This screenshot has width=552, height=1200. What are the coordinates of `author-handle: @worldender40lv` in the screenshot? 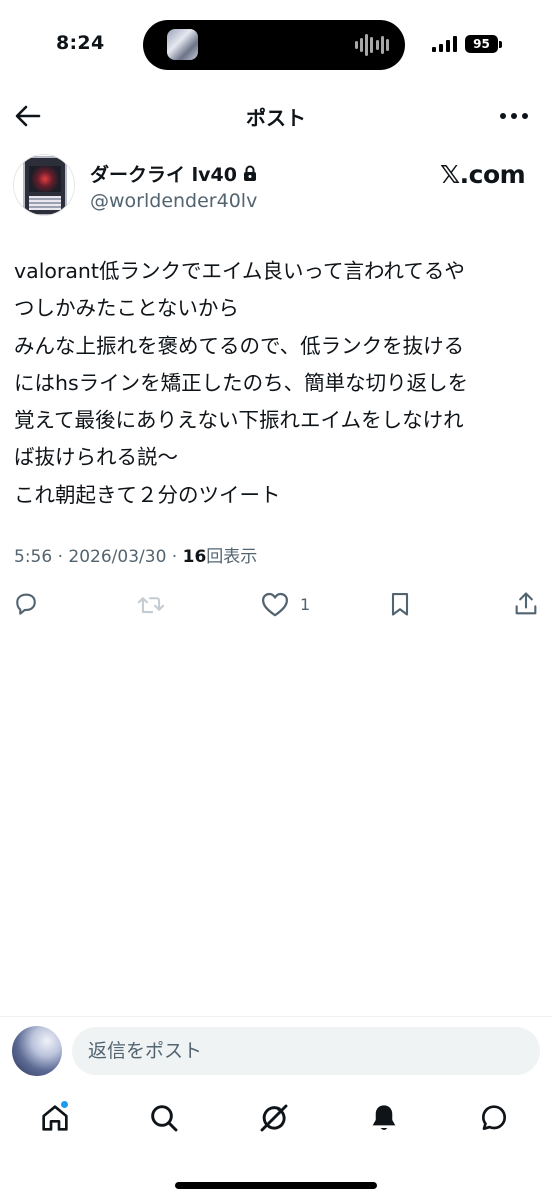 It's located at (173, 201).